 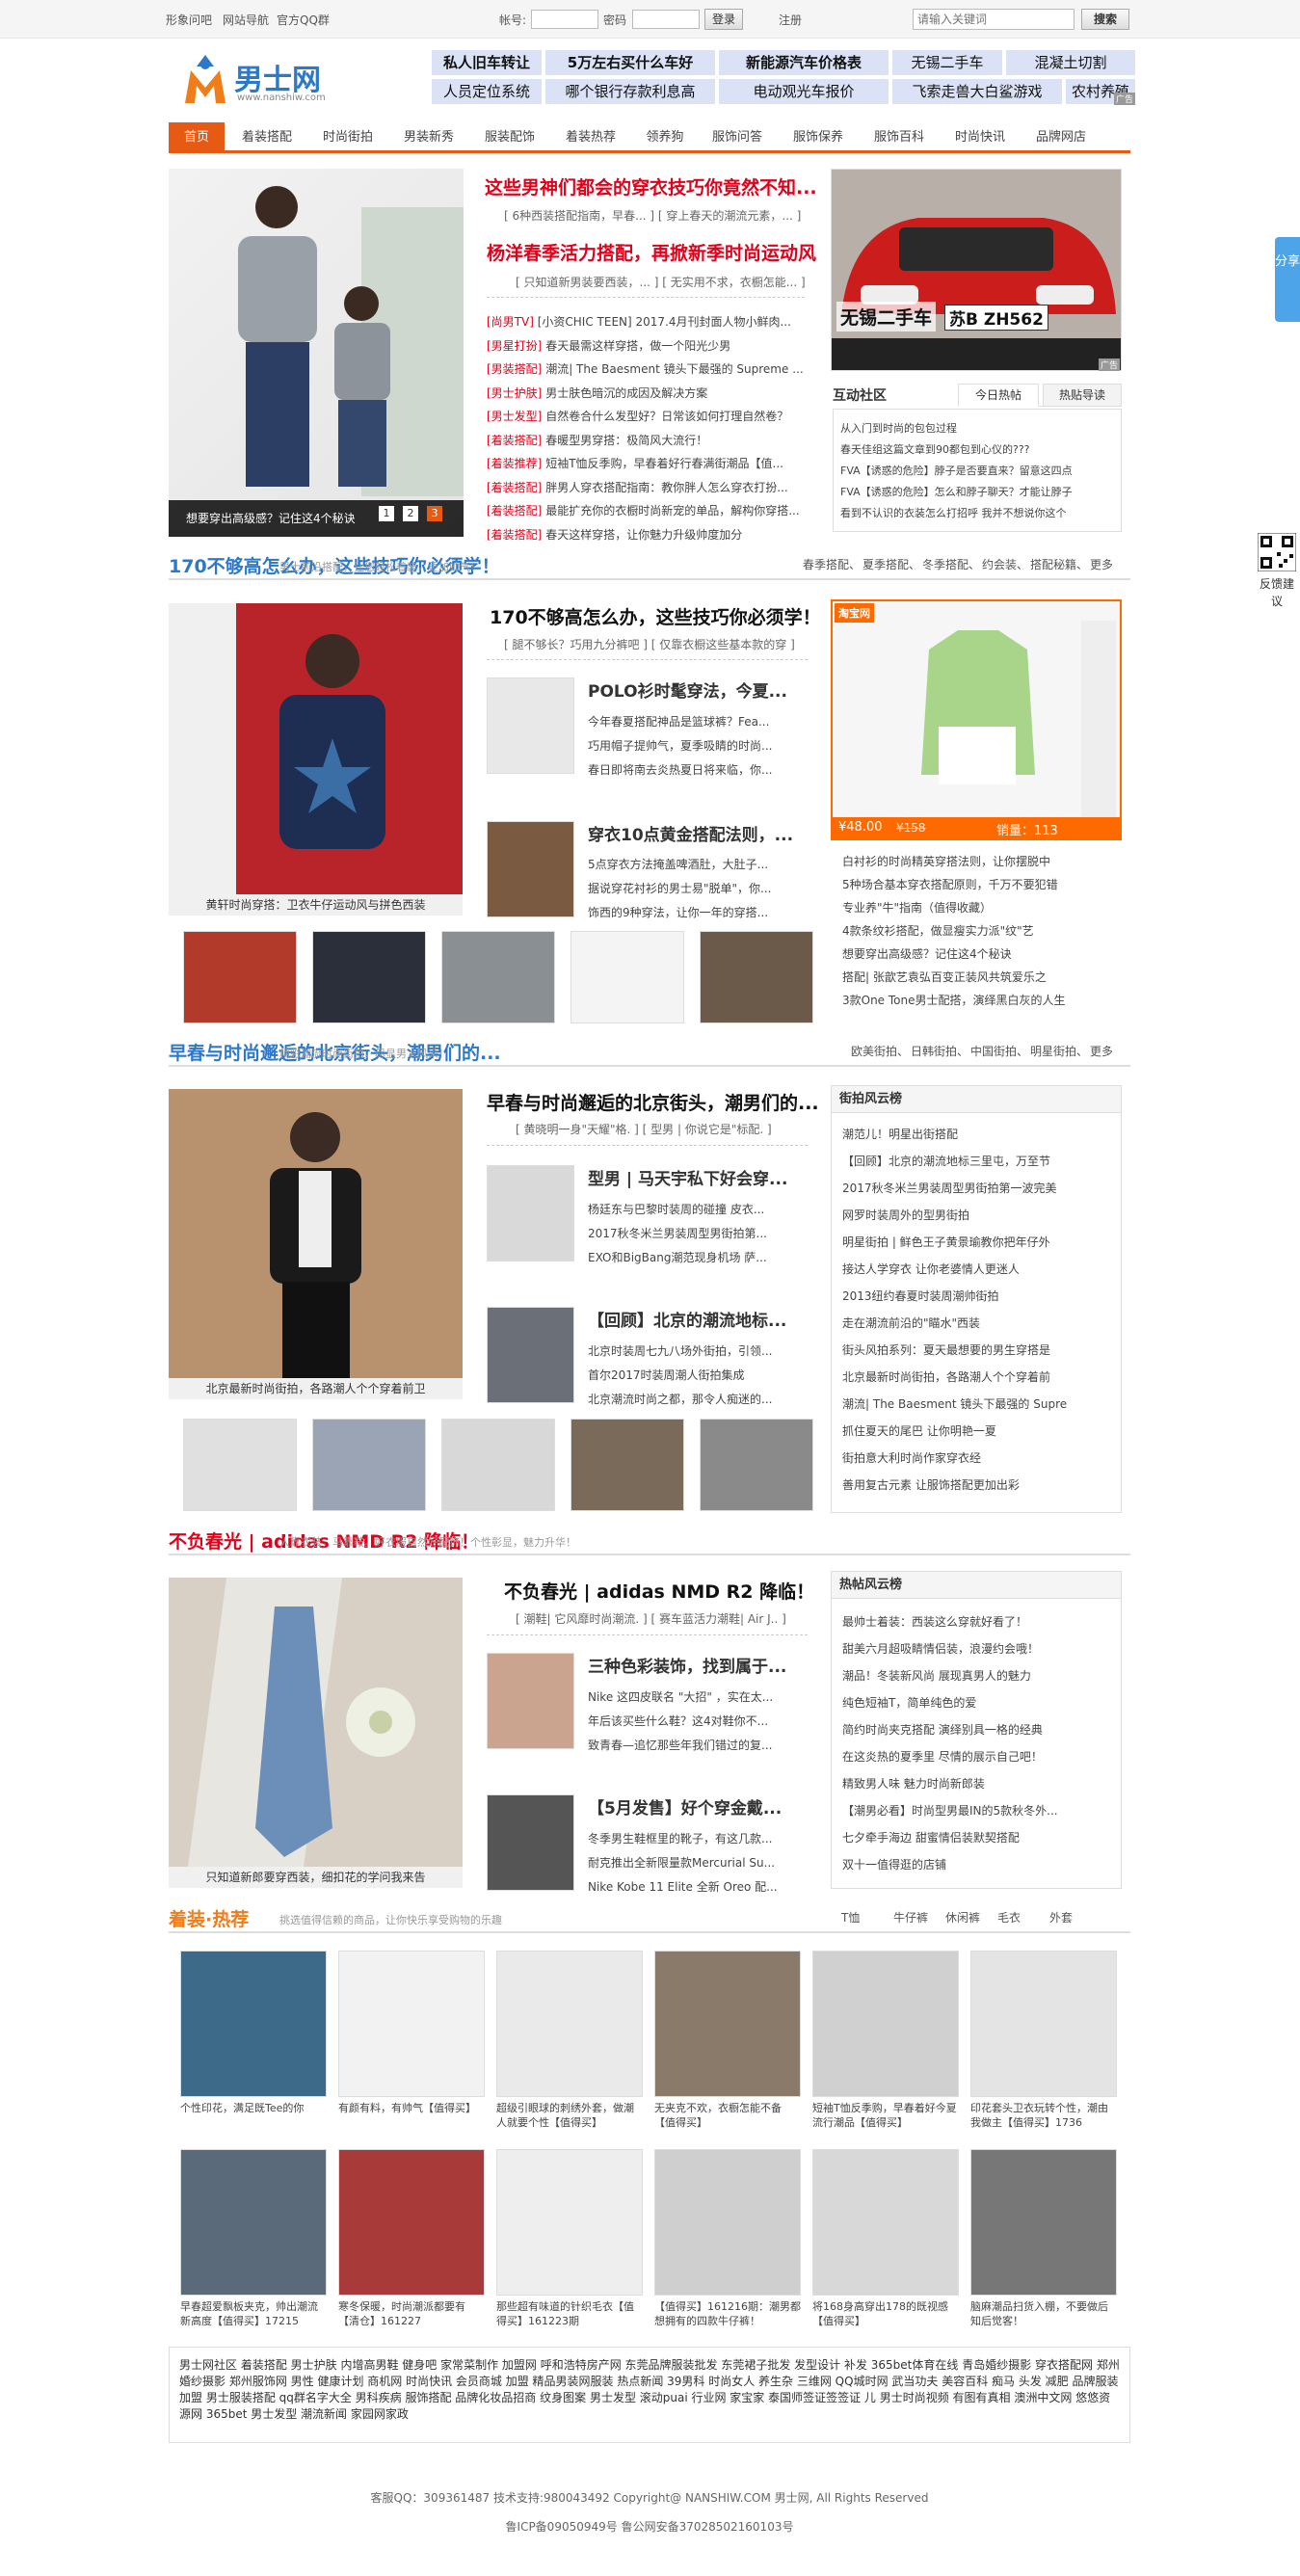 What do you see at coordinates (727, 2313) in the screenshot?
I see `product-caption: 【值得买】161216期：潮男都想拥有的四款牛仔裤！` at bounding box center [727, 2313].